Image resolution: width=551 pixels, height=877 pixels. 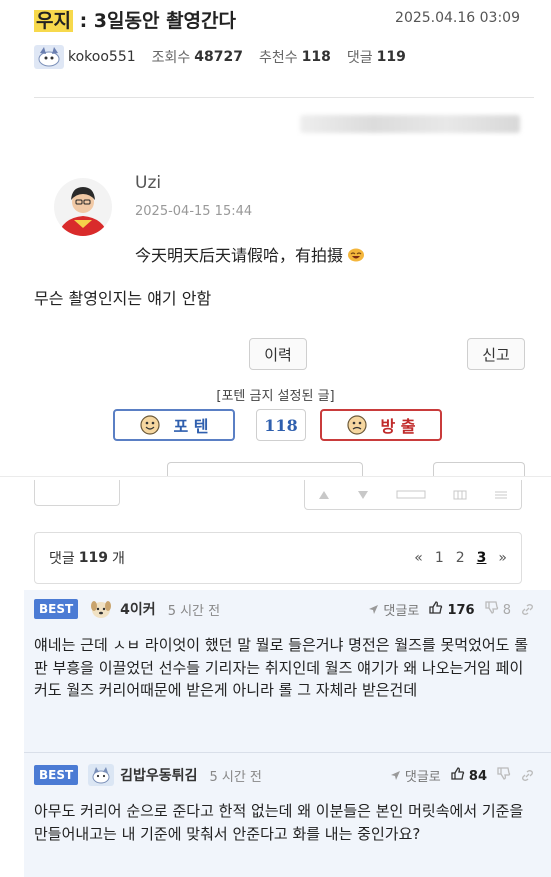 I want to click on header-divider, so click(x=284, y=97).